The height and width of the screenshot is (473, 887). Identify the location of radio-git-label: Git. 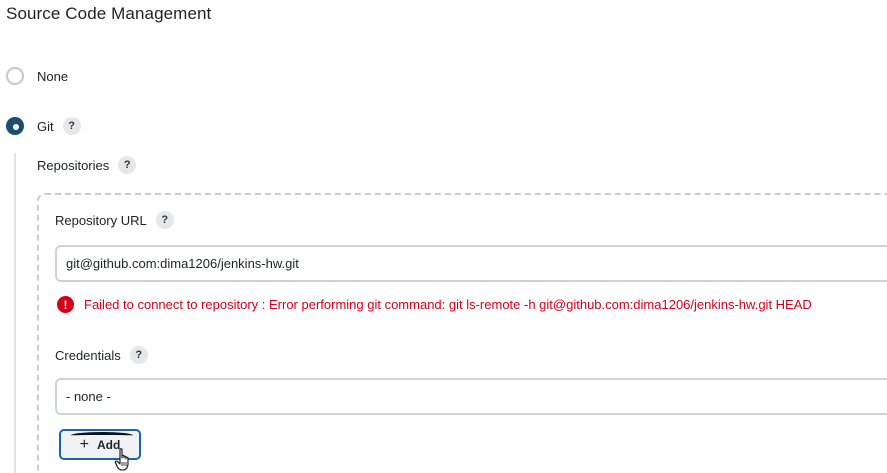
(45, 126).